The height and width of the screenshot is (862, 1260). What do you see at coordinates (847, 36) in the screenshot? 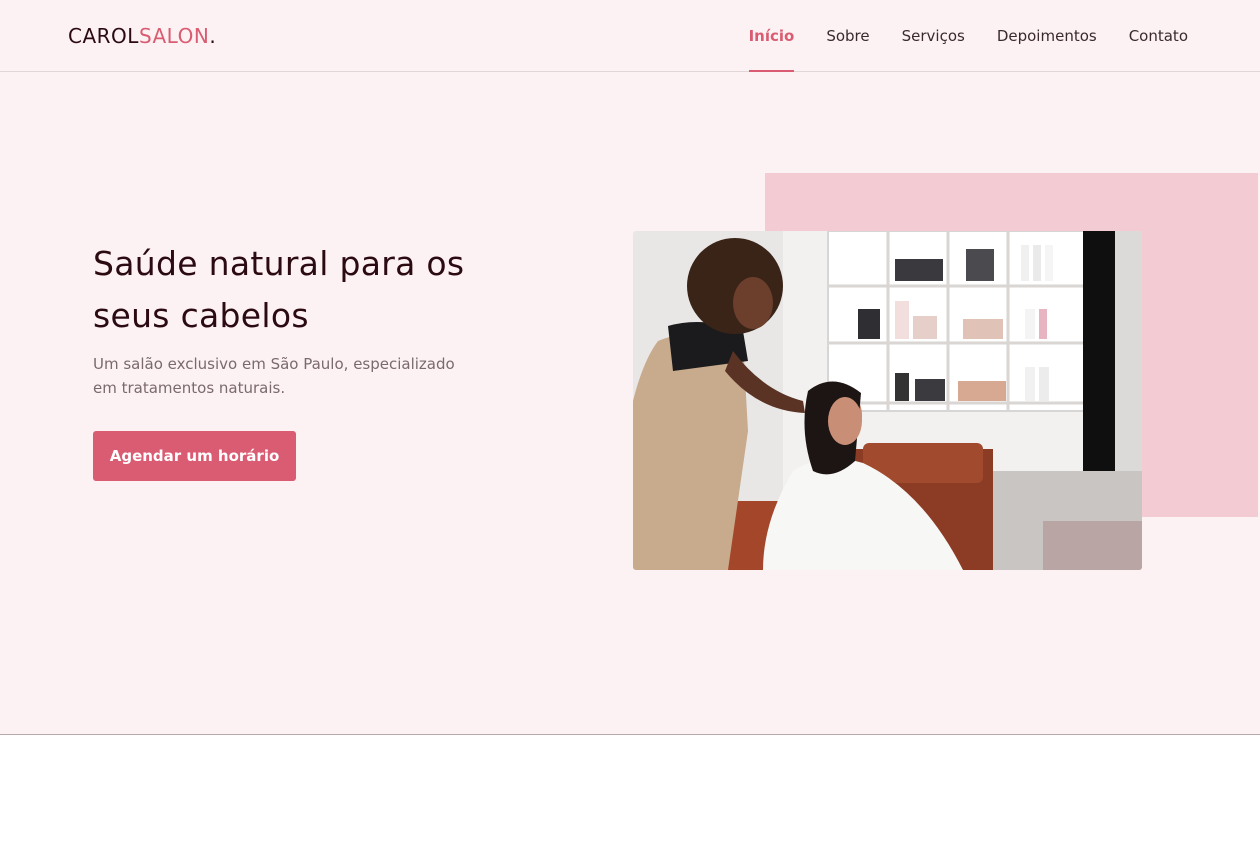
I see `nav-item-sobre: Sobre` at bounding box center [847, 36].